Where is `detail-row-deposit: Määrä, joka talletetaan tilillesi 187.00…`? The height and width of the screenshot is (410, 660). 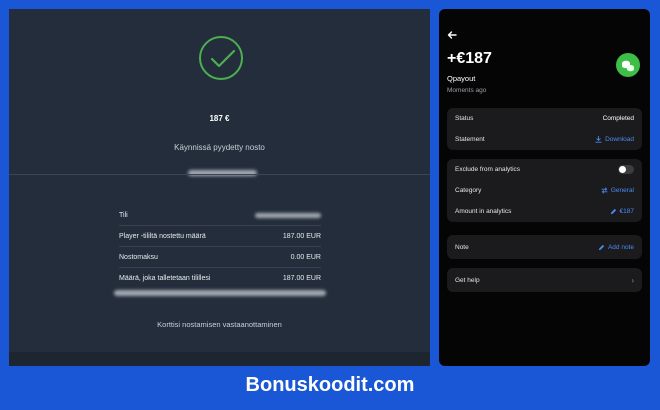
detail-row-deposit: Määrä, joka talletetaan tilillesi 187.00… is located at coordinates (220, 278).